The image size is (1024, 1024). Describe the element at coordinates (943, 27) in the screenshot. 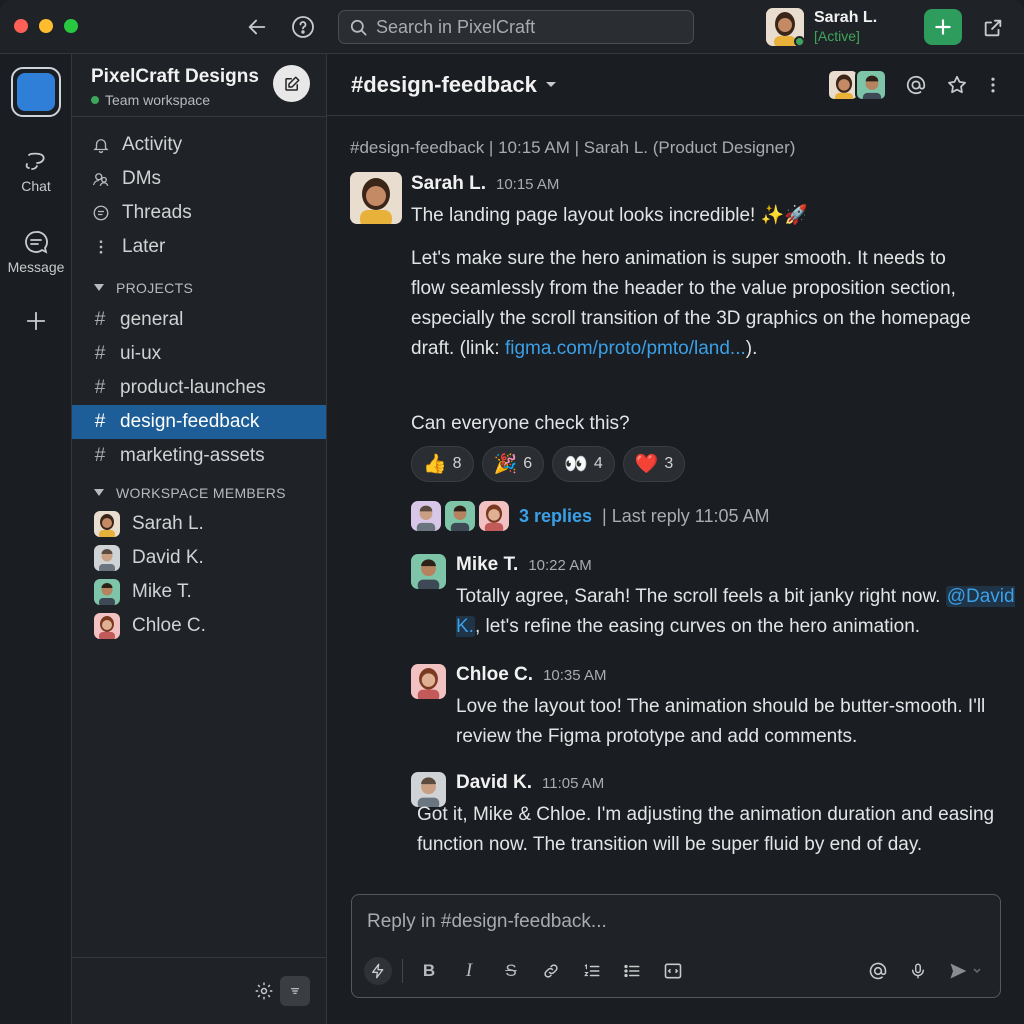

I see `new-button` at that location.